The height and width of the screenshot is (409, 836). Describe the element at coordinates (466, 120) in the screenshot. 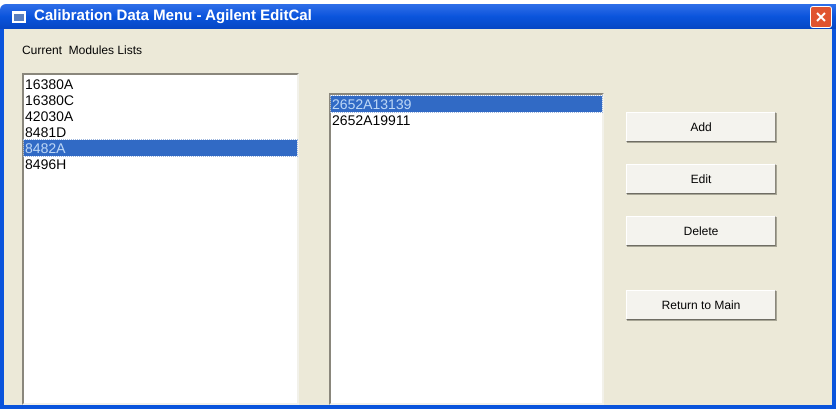

I see `list-item: 2652A19911` at that location.